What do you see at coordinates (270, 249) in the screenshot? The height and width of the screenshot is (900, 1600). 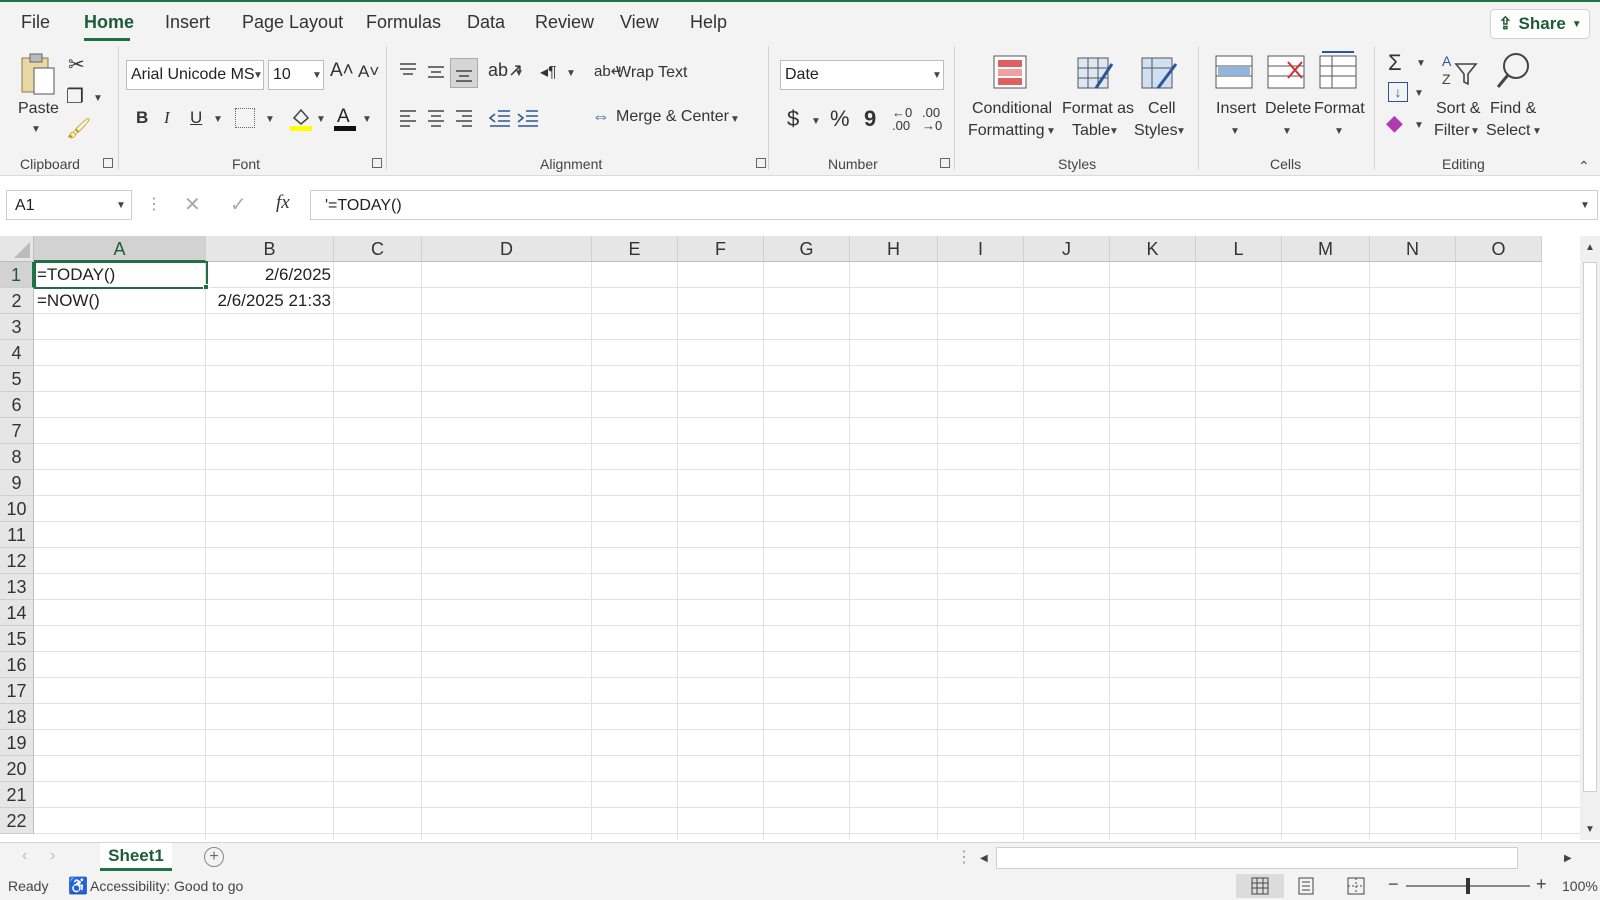 I see `column-header-B: B` at bounding box center [270, 249].